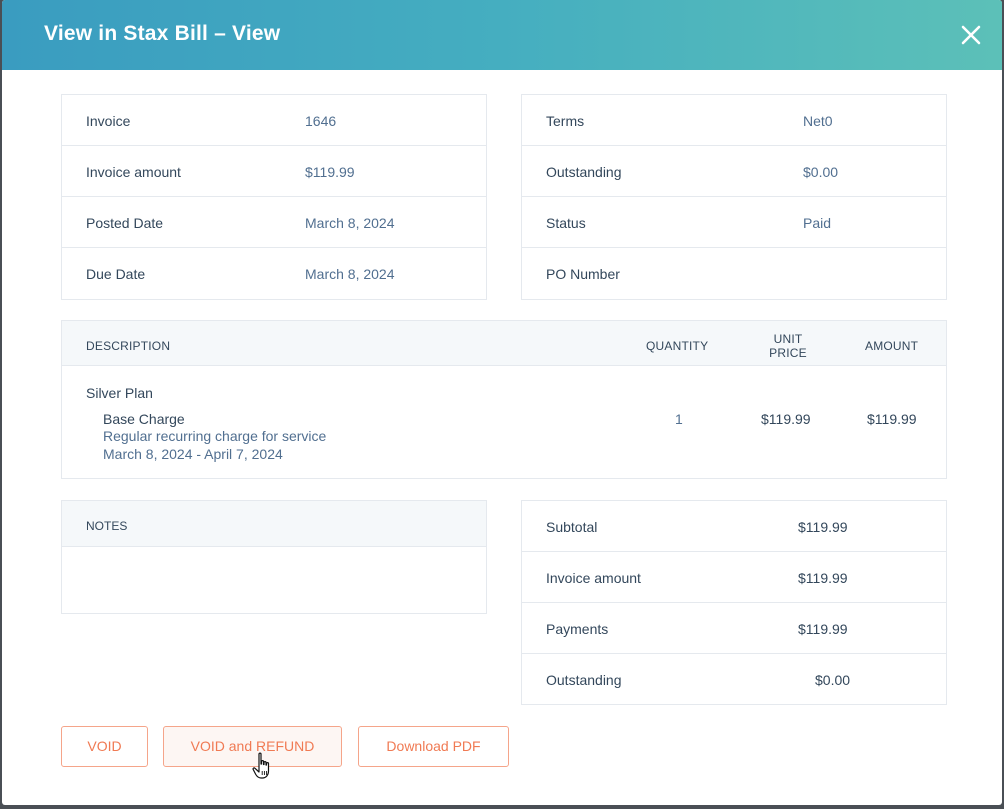 The height and width of the screenshot is (809, 1004). I want to click on outstanding-row: Outstanding $0.00, so click(734, 171).